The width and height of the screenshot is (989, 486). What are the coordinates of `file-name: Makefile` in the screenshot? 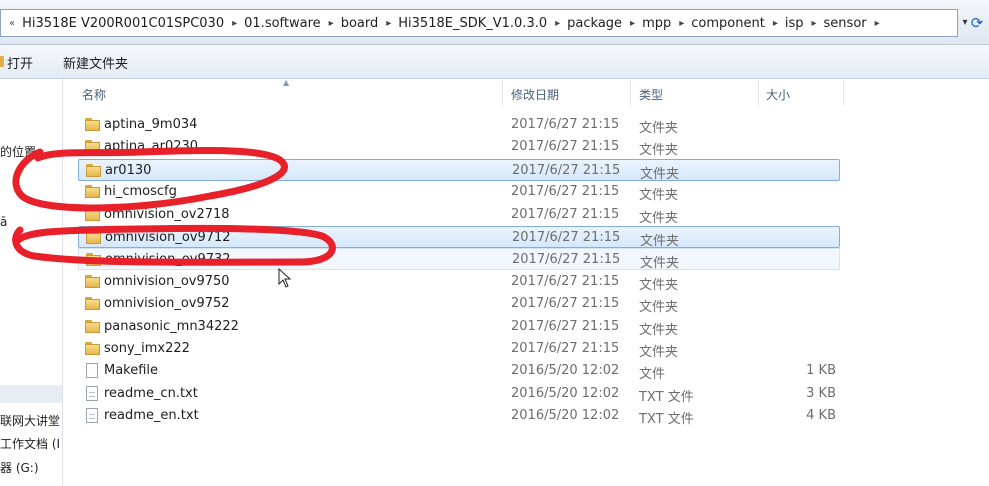 It's located at (131, 371).